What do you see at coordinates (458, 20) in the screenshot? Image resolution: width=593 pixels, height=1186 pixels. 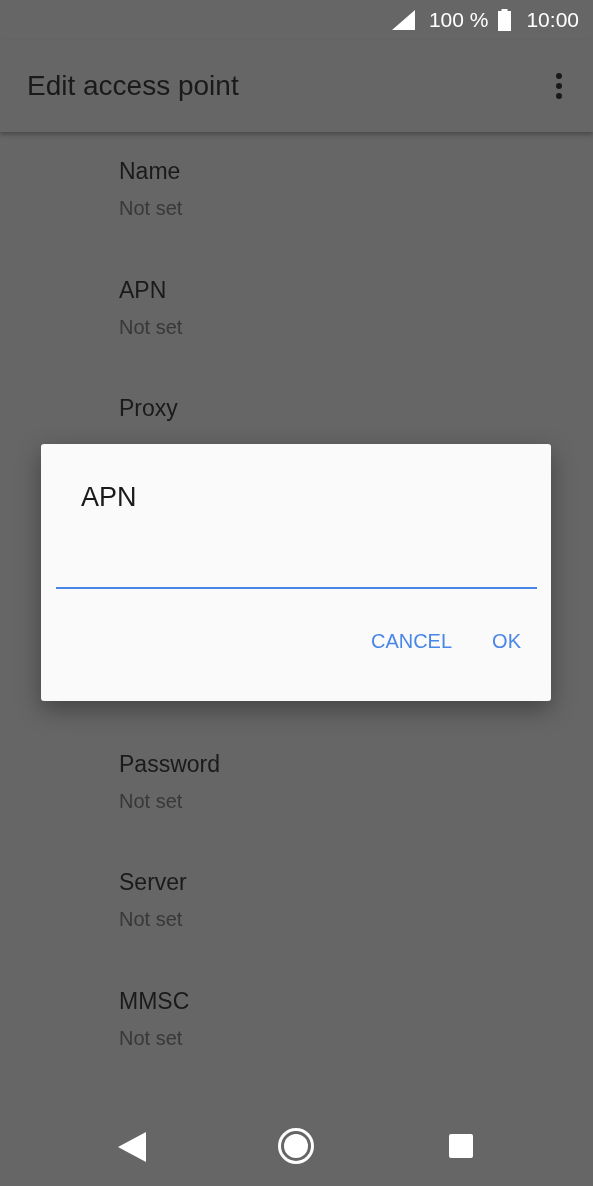 I see `battery-percentage: 100 %` at bounding box center [458, 20].